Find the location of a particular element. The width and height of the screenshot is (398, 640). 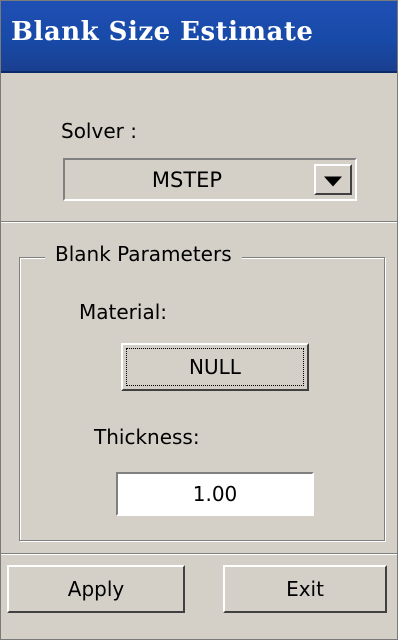

thickness-input is located at coordinates (215, 494).